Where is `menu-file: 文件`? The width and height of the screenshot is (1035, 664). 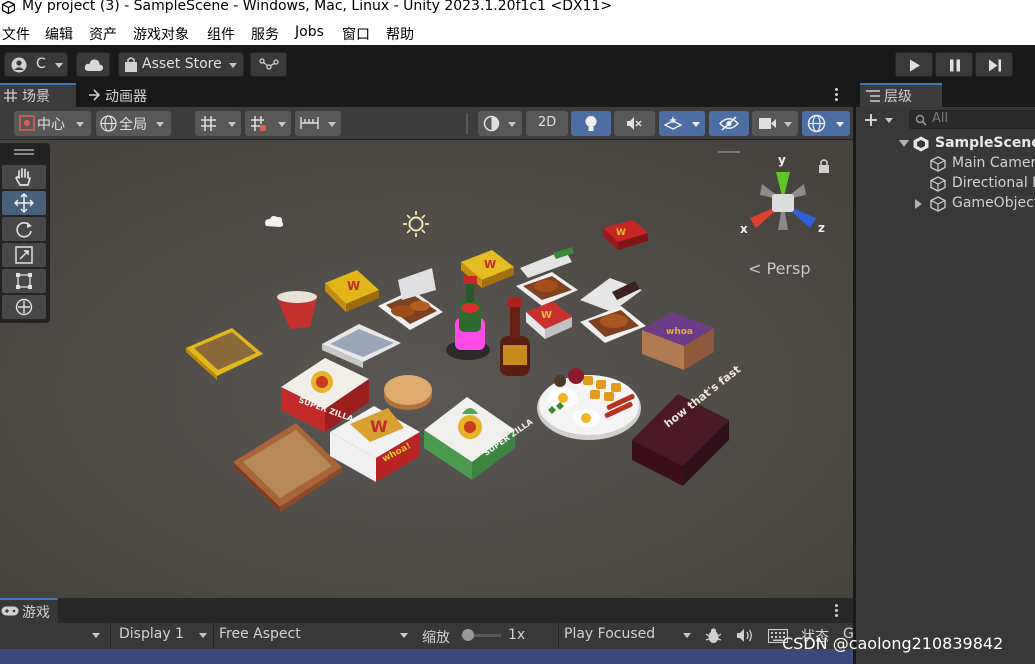
menu-file: 文件 is located at coordinates (16, 34).